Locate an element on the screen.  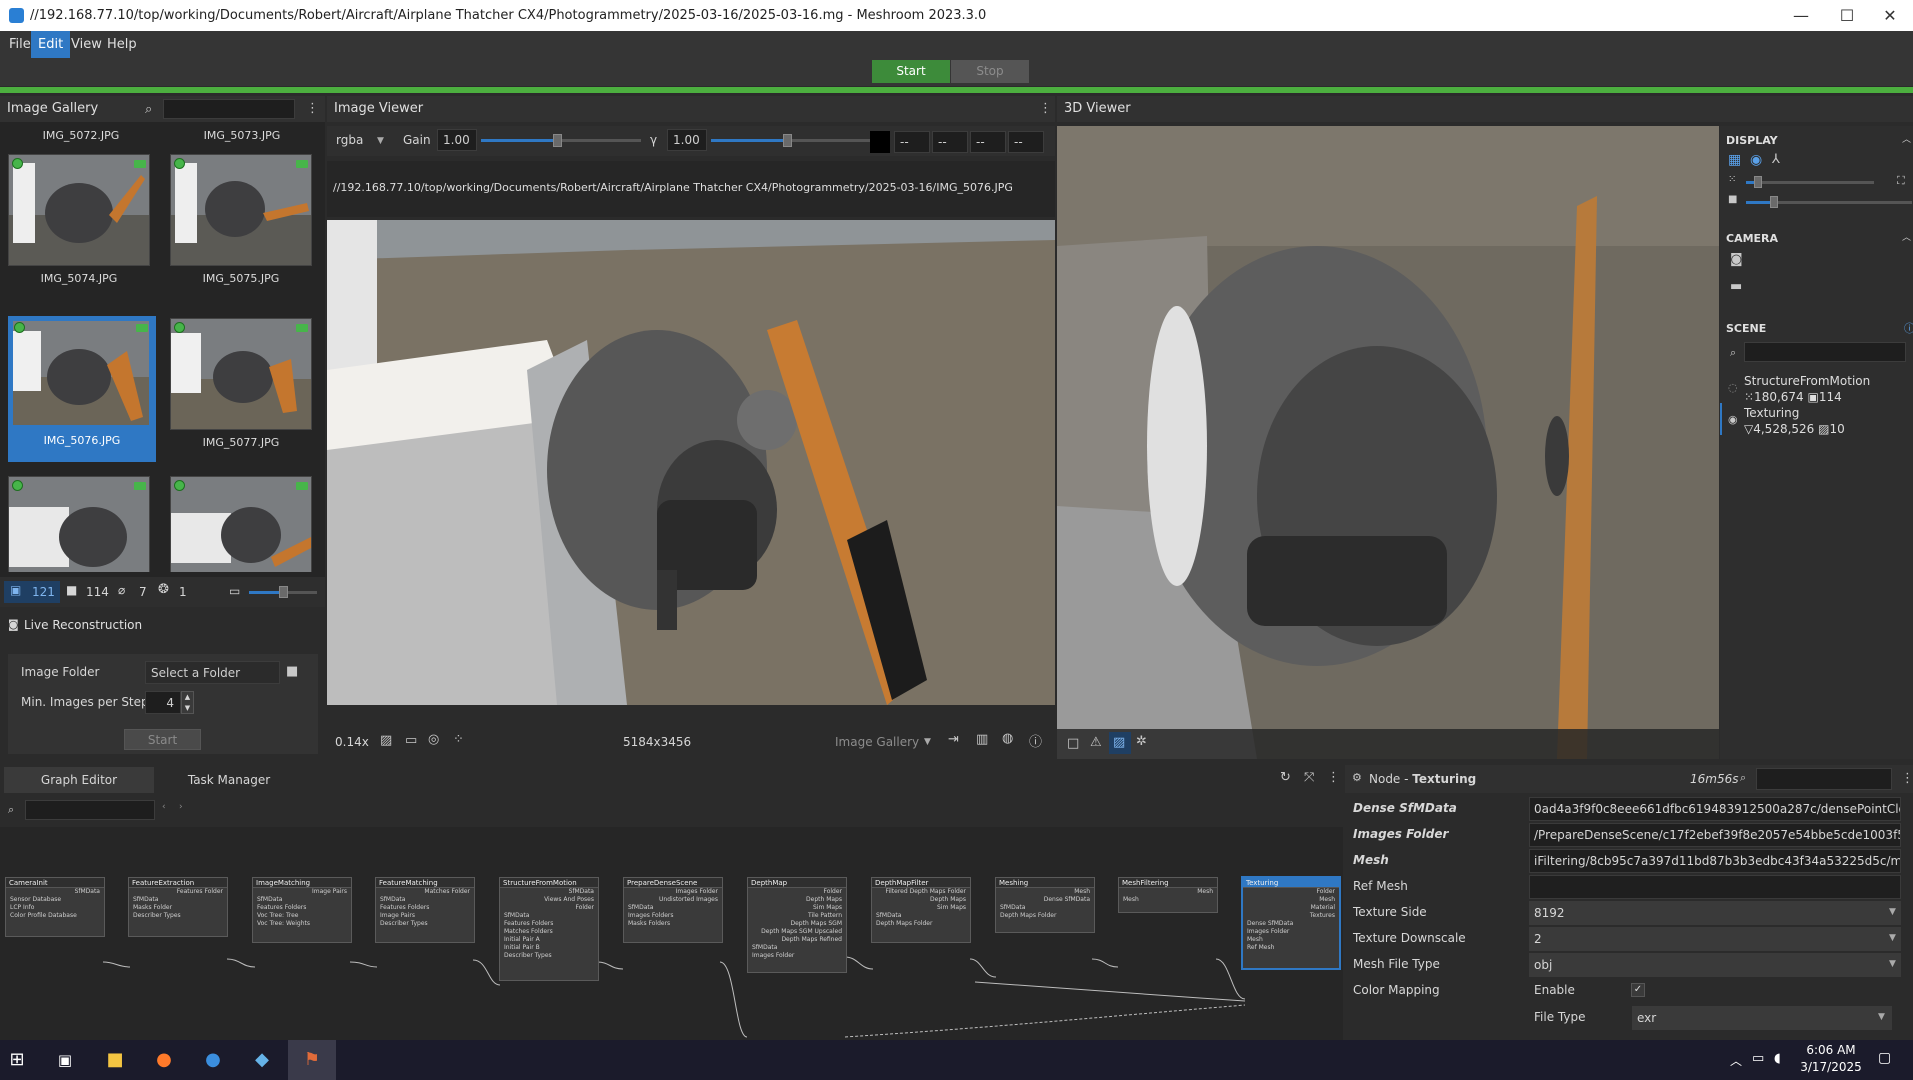
gallery-search-input is located at coordinates (229, 109).